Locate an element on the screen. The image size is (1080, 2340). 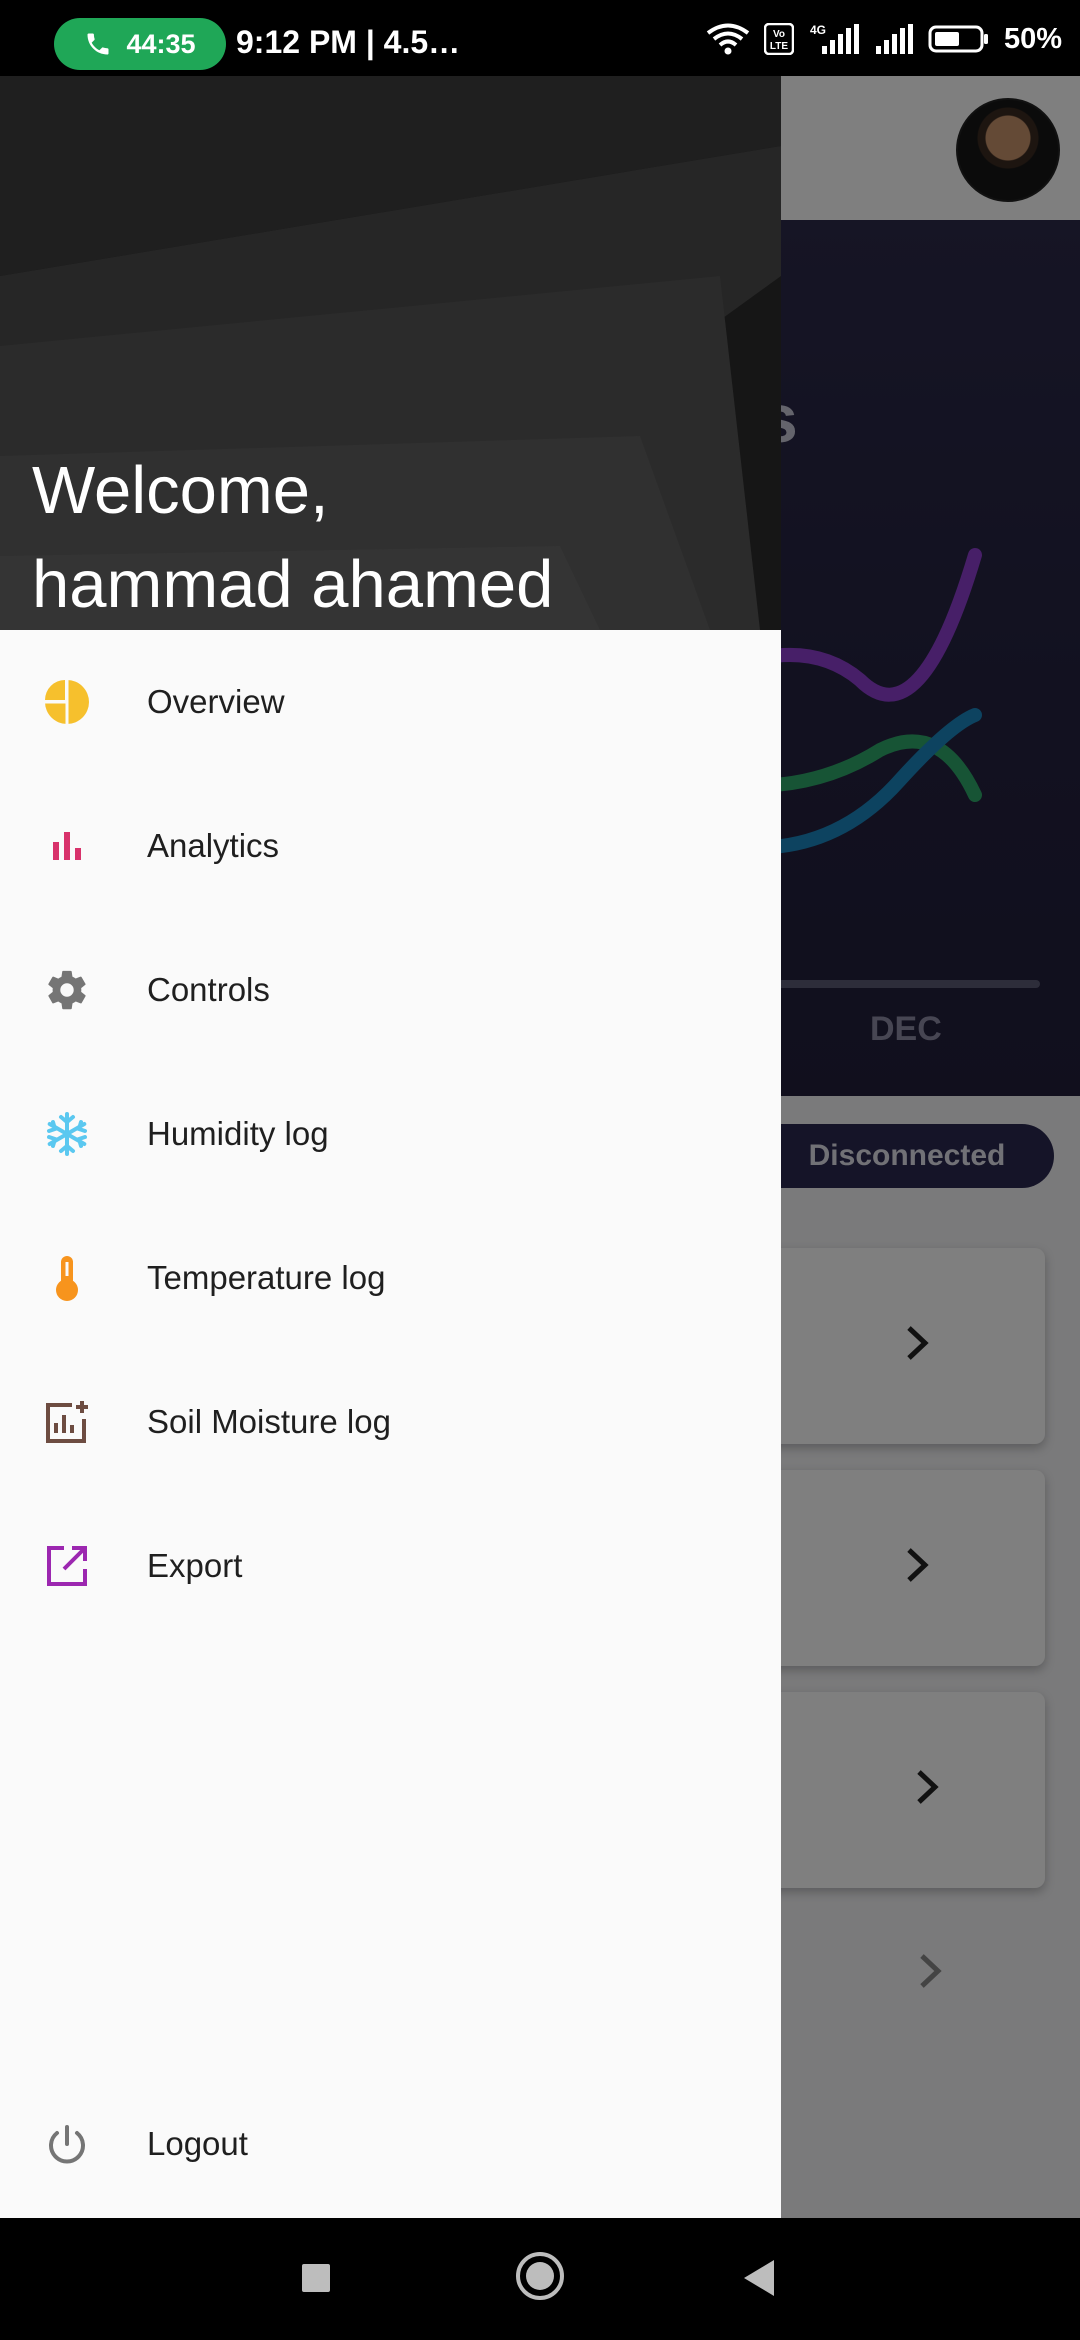
signal-4g-icon: 4G is located at coordinates (834, 38).